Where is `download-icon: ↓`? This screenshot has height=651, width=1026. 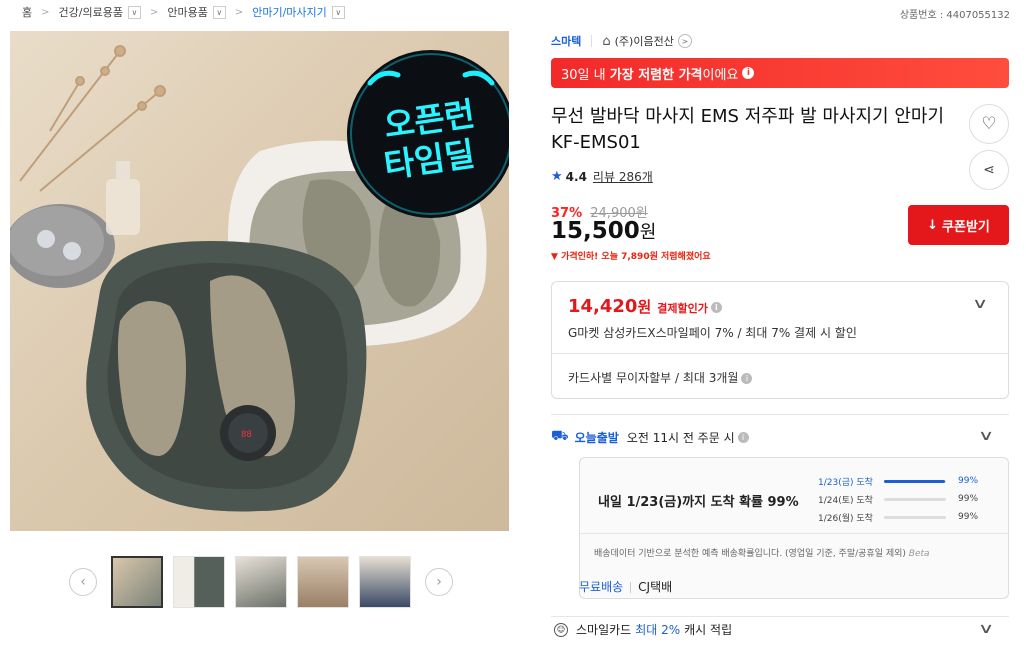 download-icon: ↓ is located at coordinates (933, 225).